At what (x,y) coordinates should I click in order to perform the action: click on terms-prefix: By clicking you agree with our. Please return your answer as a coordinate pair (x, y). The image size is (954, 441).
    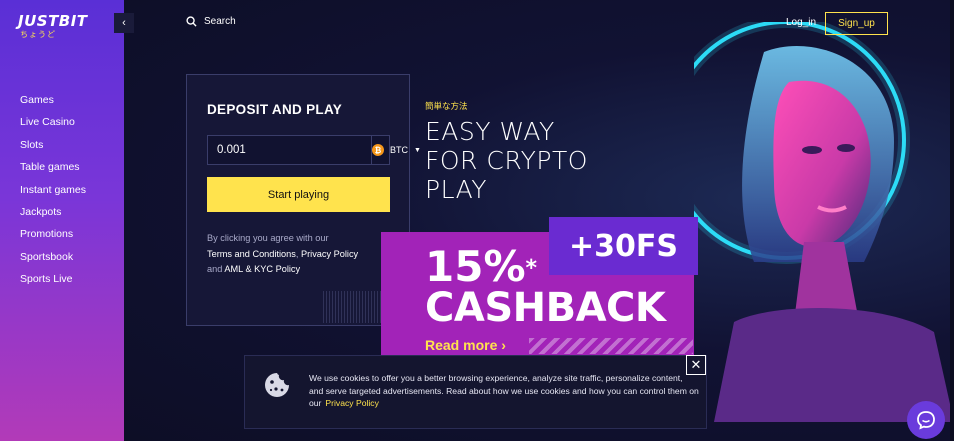
    Looking at the image, I should click on (268, 238).